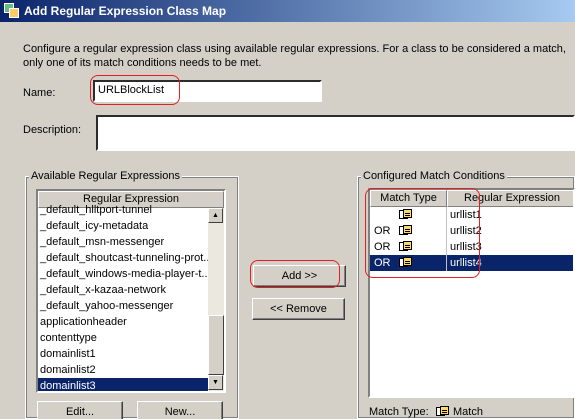 The width and height of the screenshot is (575, 419). What do you see at coordinates (299, 276) in the screenshot?
I see `add-button: Add >>` at bounding box center [299, 276].